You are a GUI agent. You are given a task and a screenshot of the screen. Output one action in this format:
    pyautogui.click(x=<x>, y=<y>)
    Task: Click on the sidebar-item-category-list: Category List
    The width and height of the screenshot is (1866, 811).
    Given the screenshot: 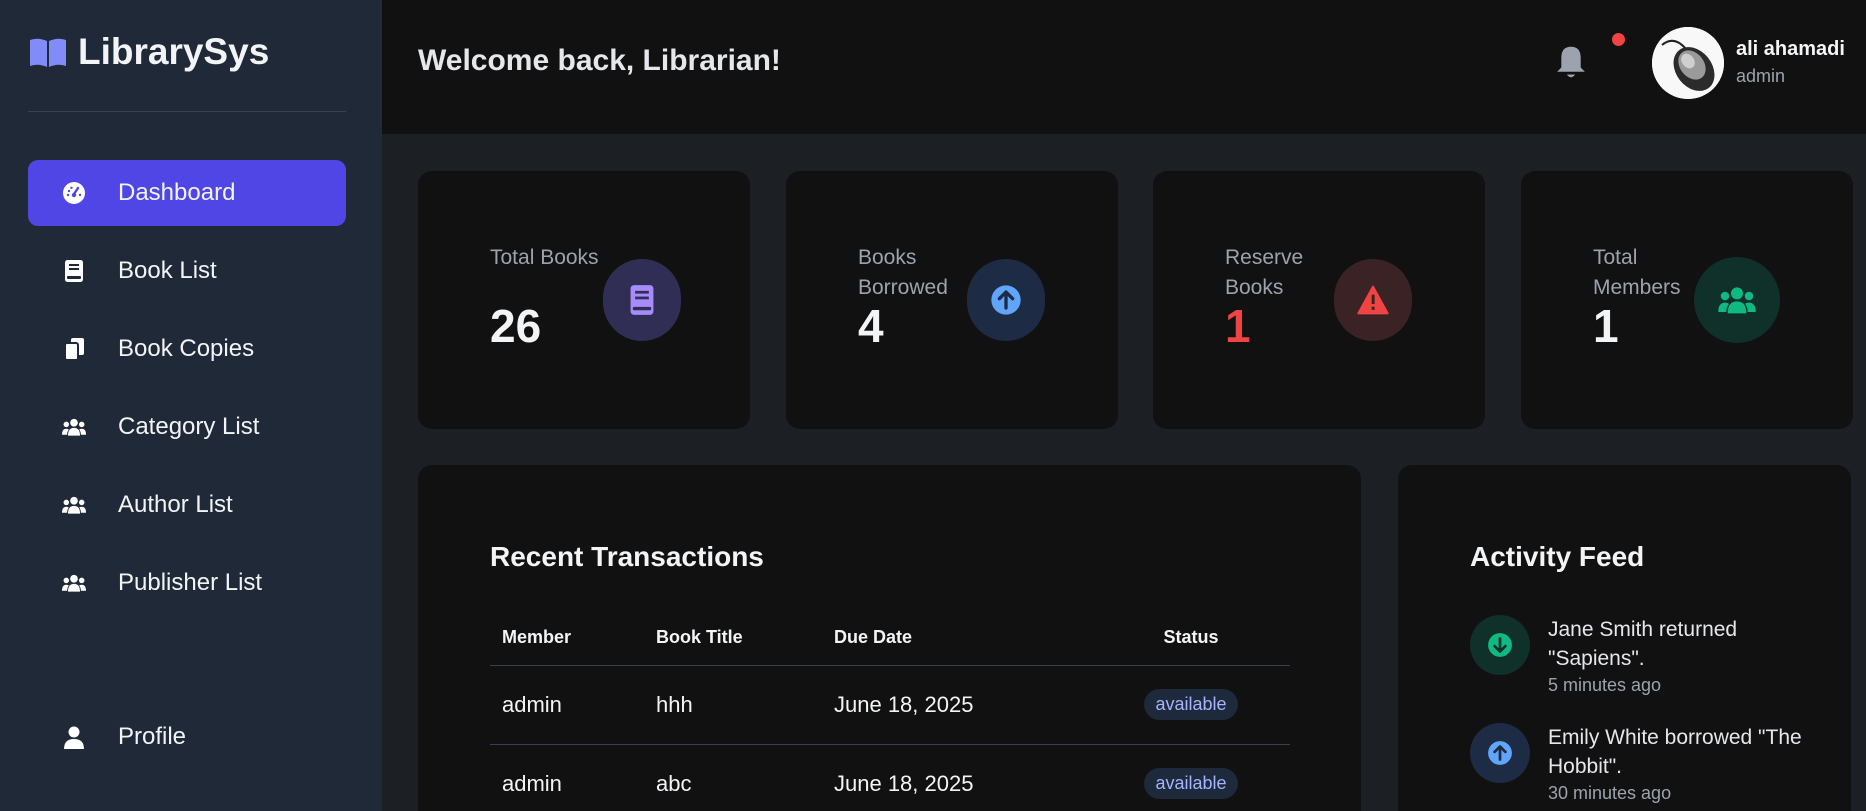 What is the action you would take?
    pyautogui.click(x=187, y=427)
    